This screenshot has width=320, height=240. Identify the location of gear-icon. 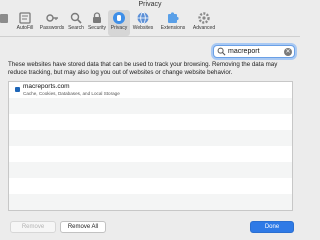
(204, 18).